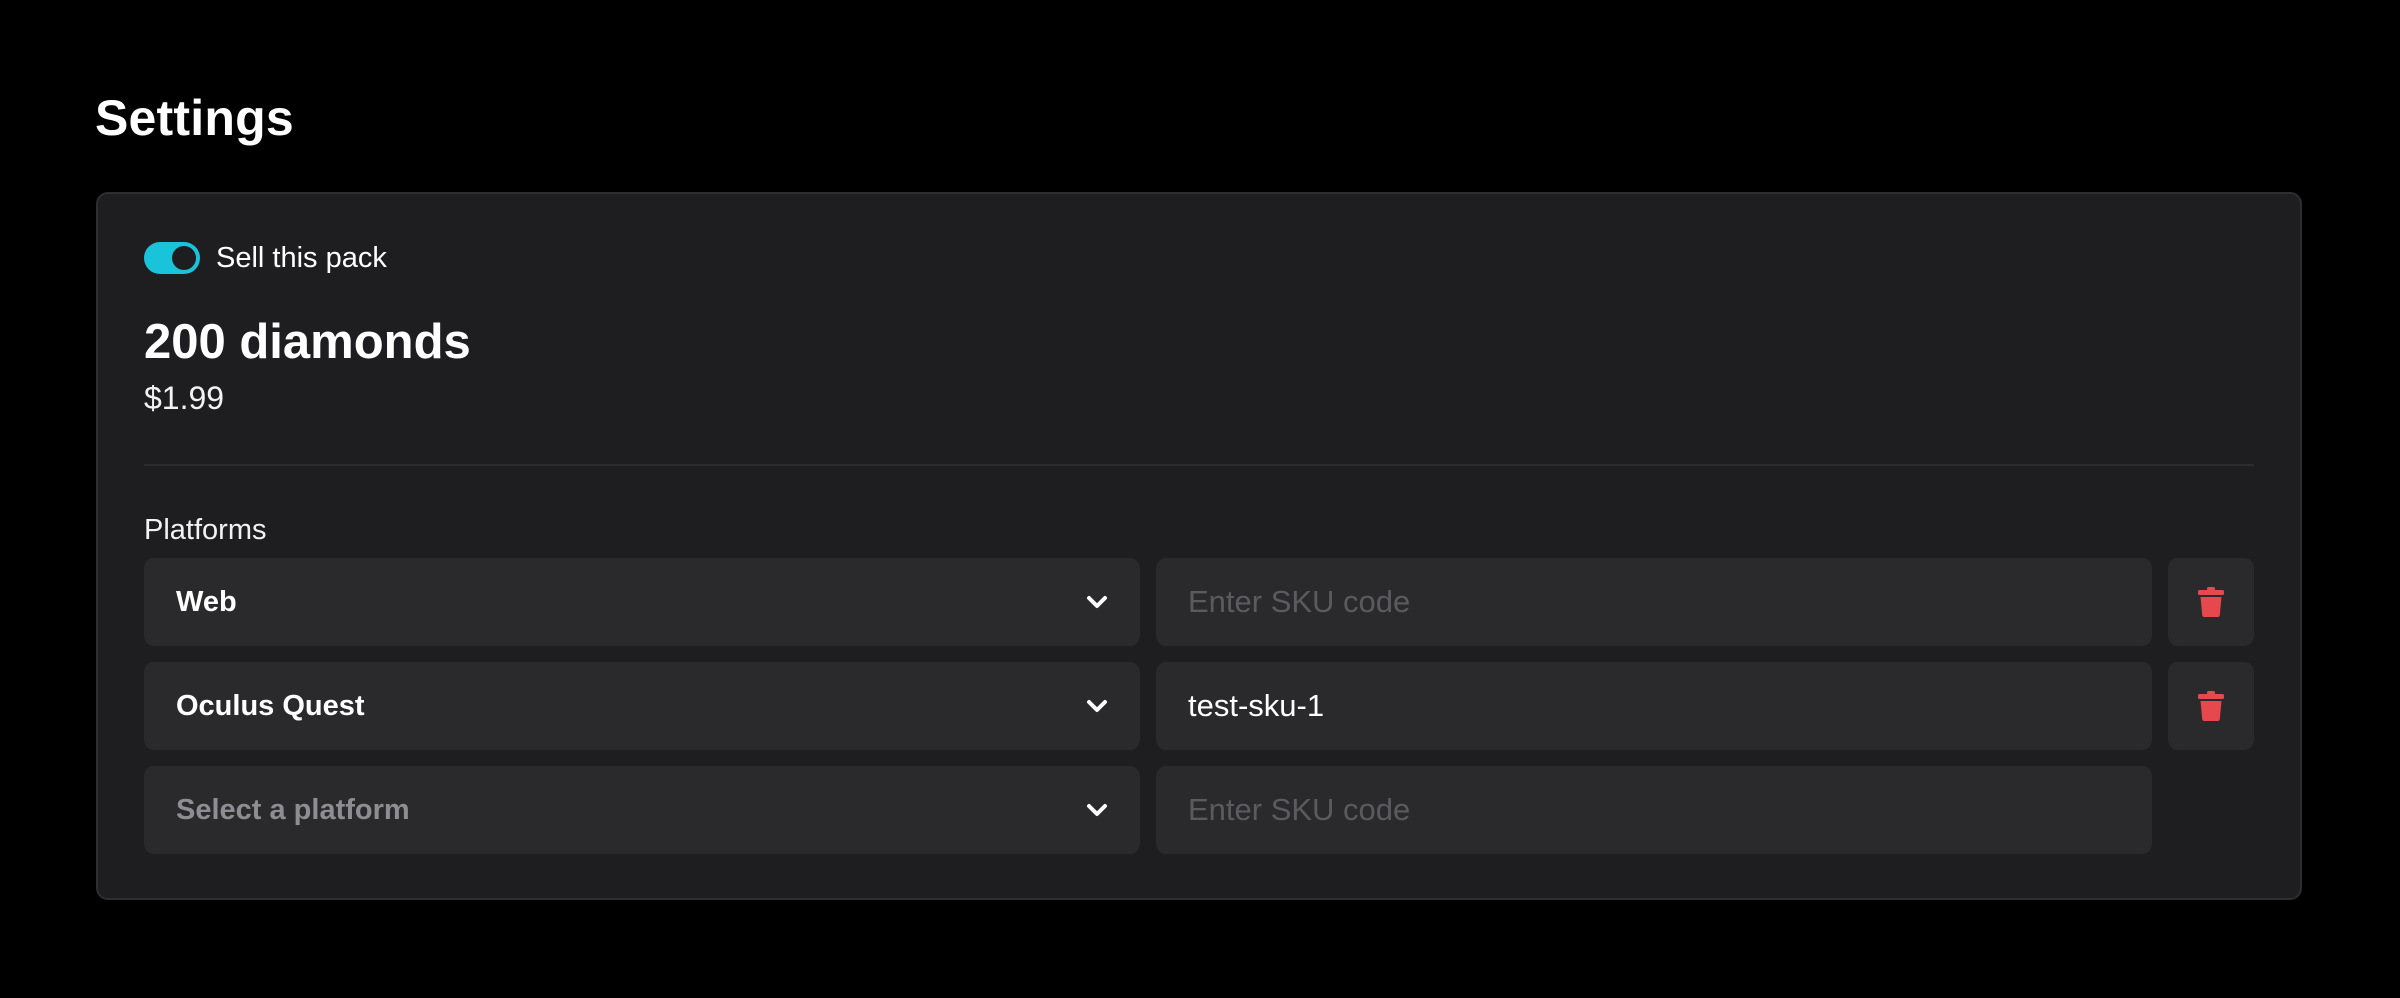 The image size is (2400, 998). I want to click on platform-row: Oculus Quest, so click(1199, 706).